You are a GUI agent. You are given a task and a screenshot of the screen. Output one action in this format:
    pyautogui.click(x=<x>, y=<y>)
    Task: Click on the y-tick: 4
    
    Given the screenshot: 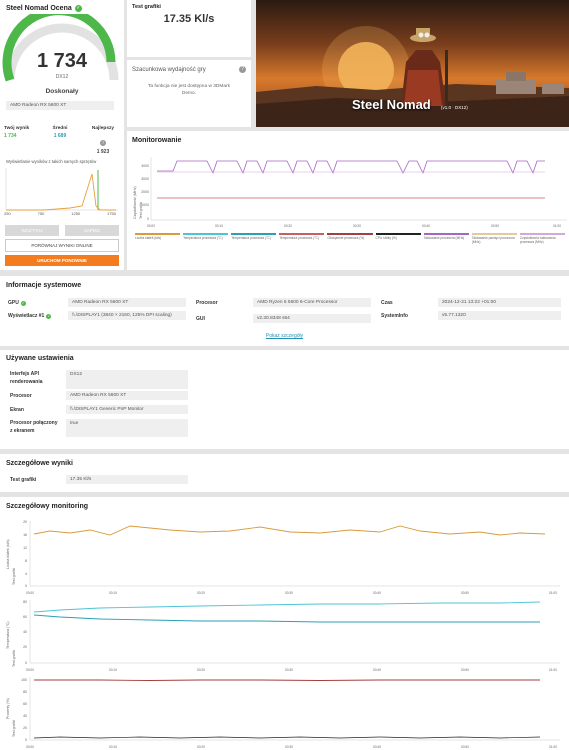 What is the action you would take?
    pyautogui.click(x=26, y=574)
    